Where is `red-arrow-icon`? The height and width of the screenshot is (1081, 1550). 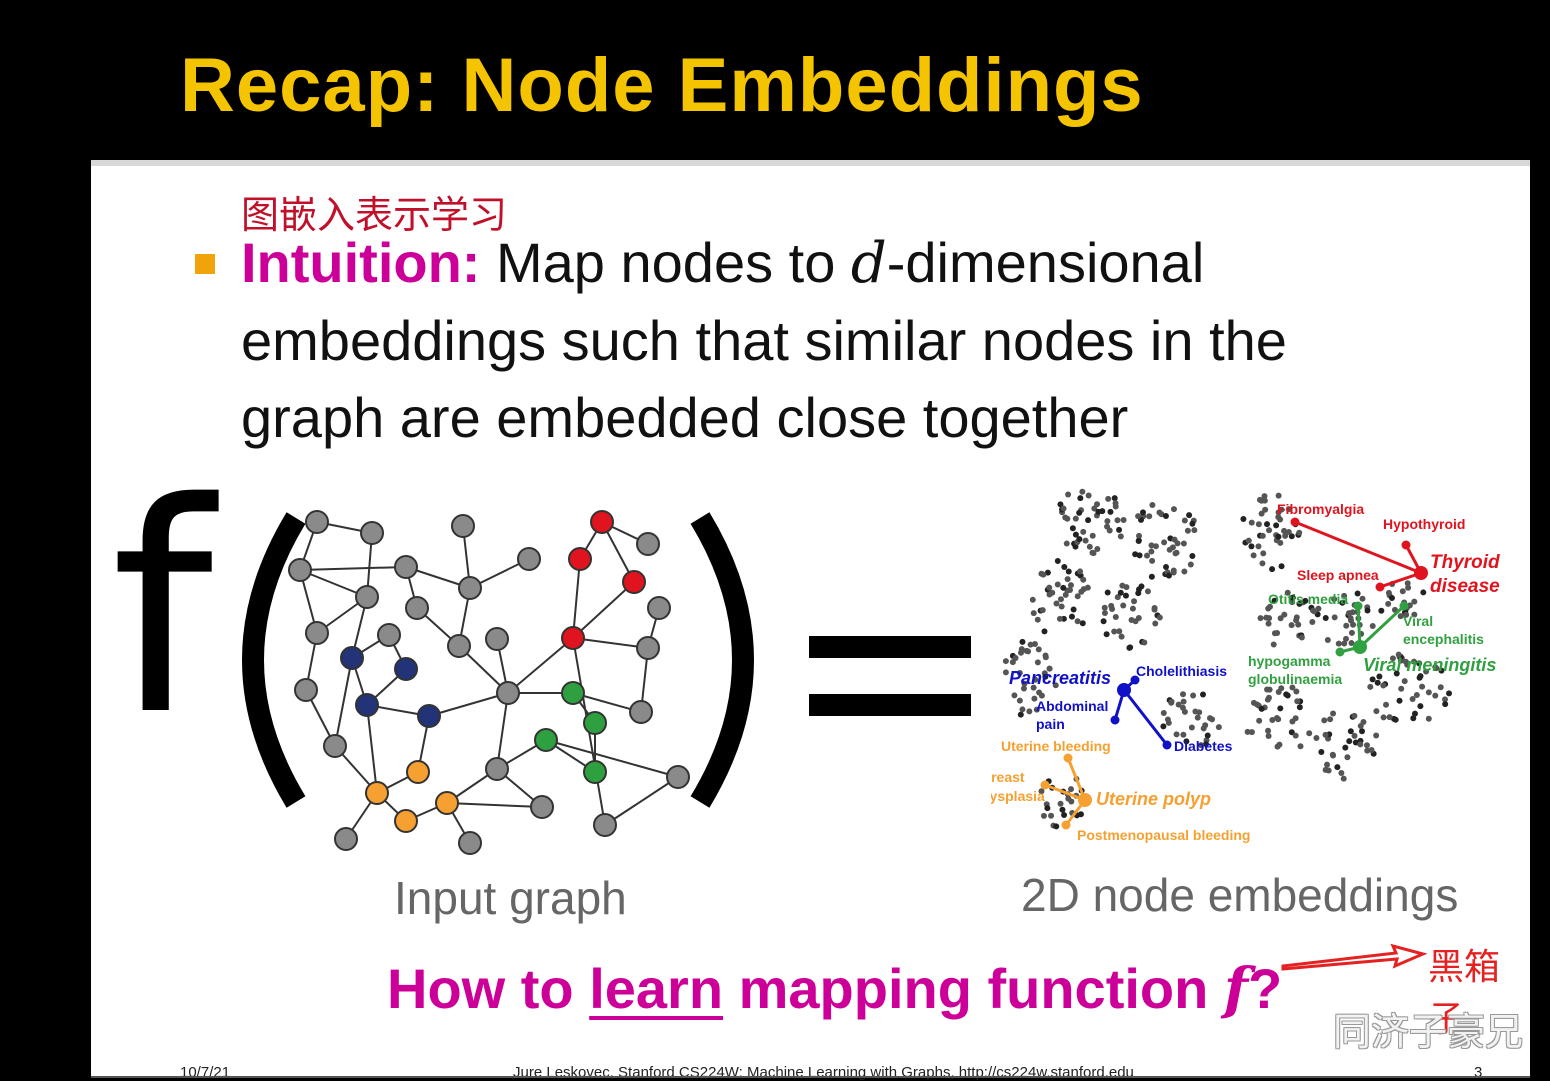 red-arrow-icon is located at coordinates (1354, 957).